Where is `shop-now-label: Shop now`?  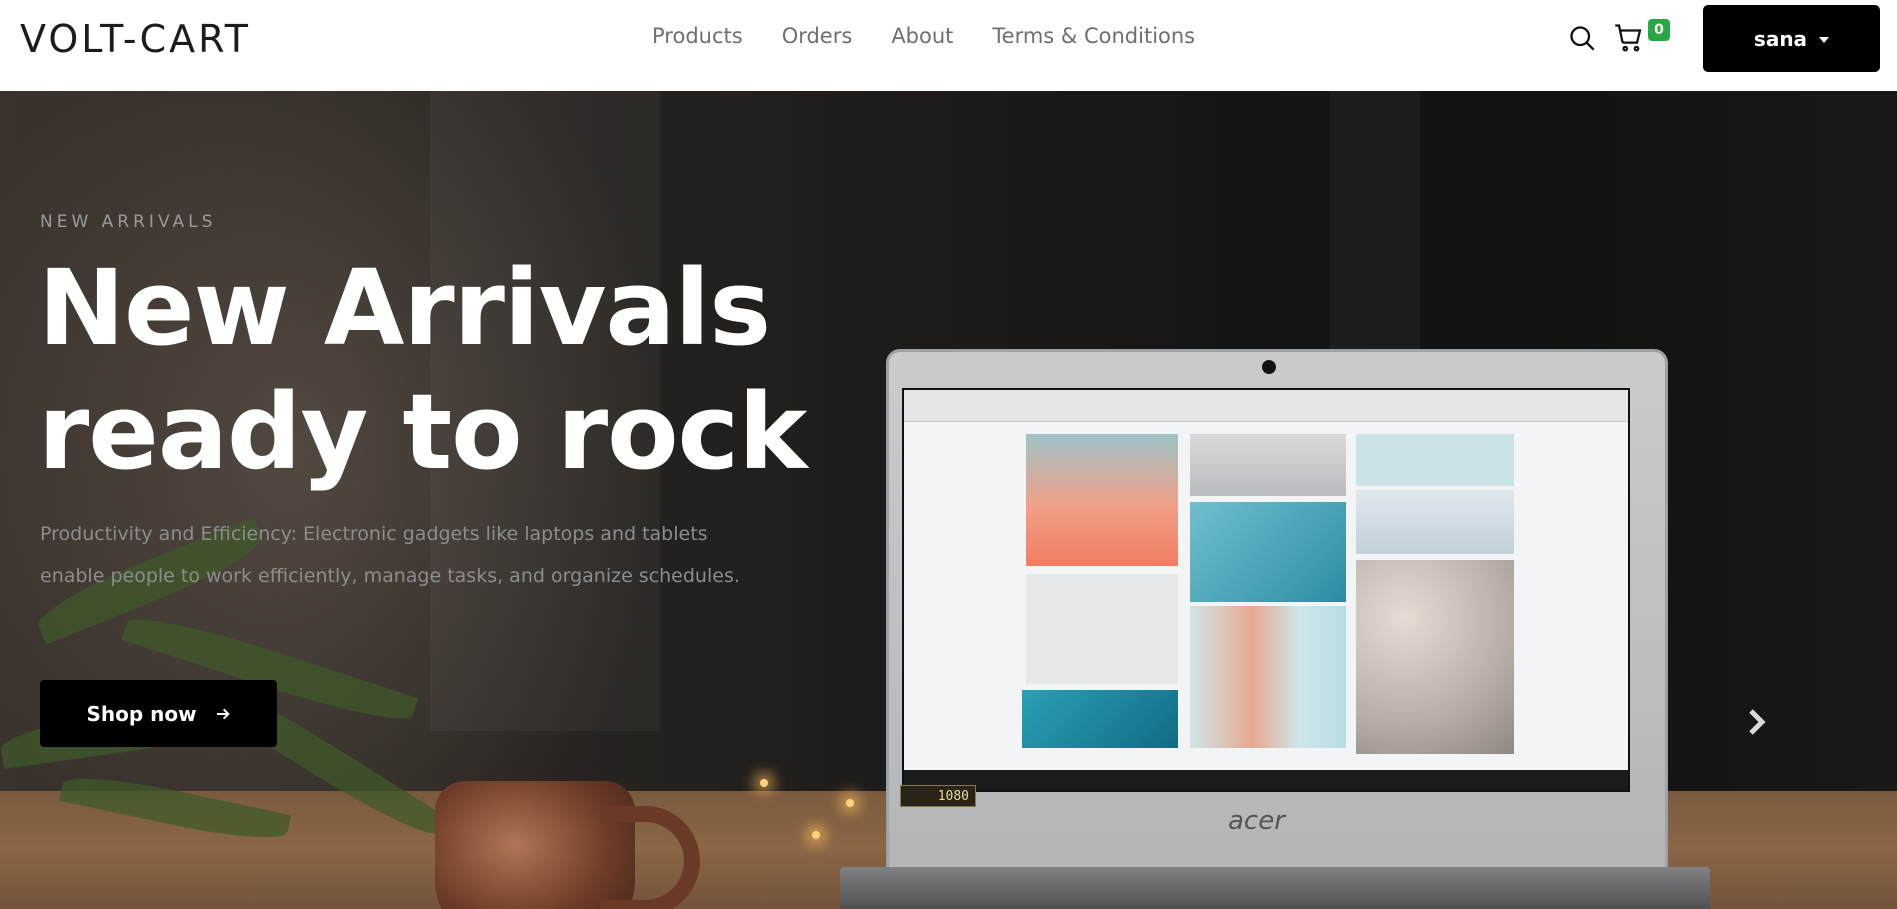 shop-now-label: Shop now is located at coordinates (141, 713).